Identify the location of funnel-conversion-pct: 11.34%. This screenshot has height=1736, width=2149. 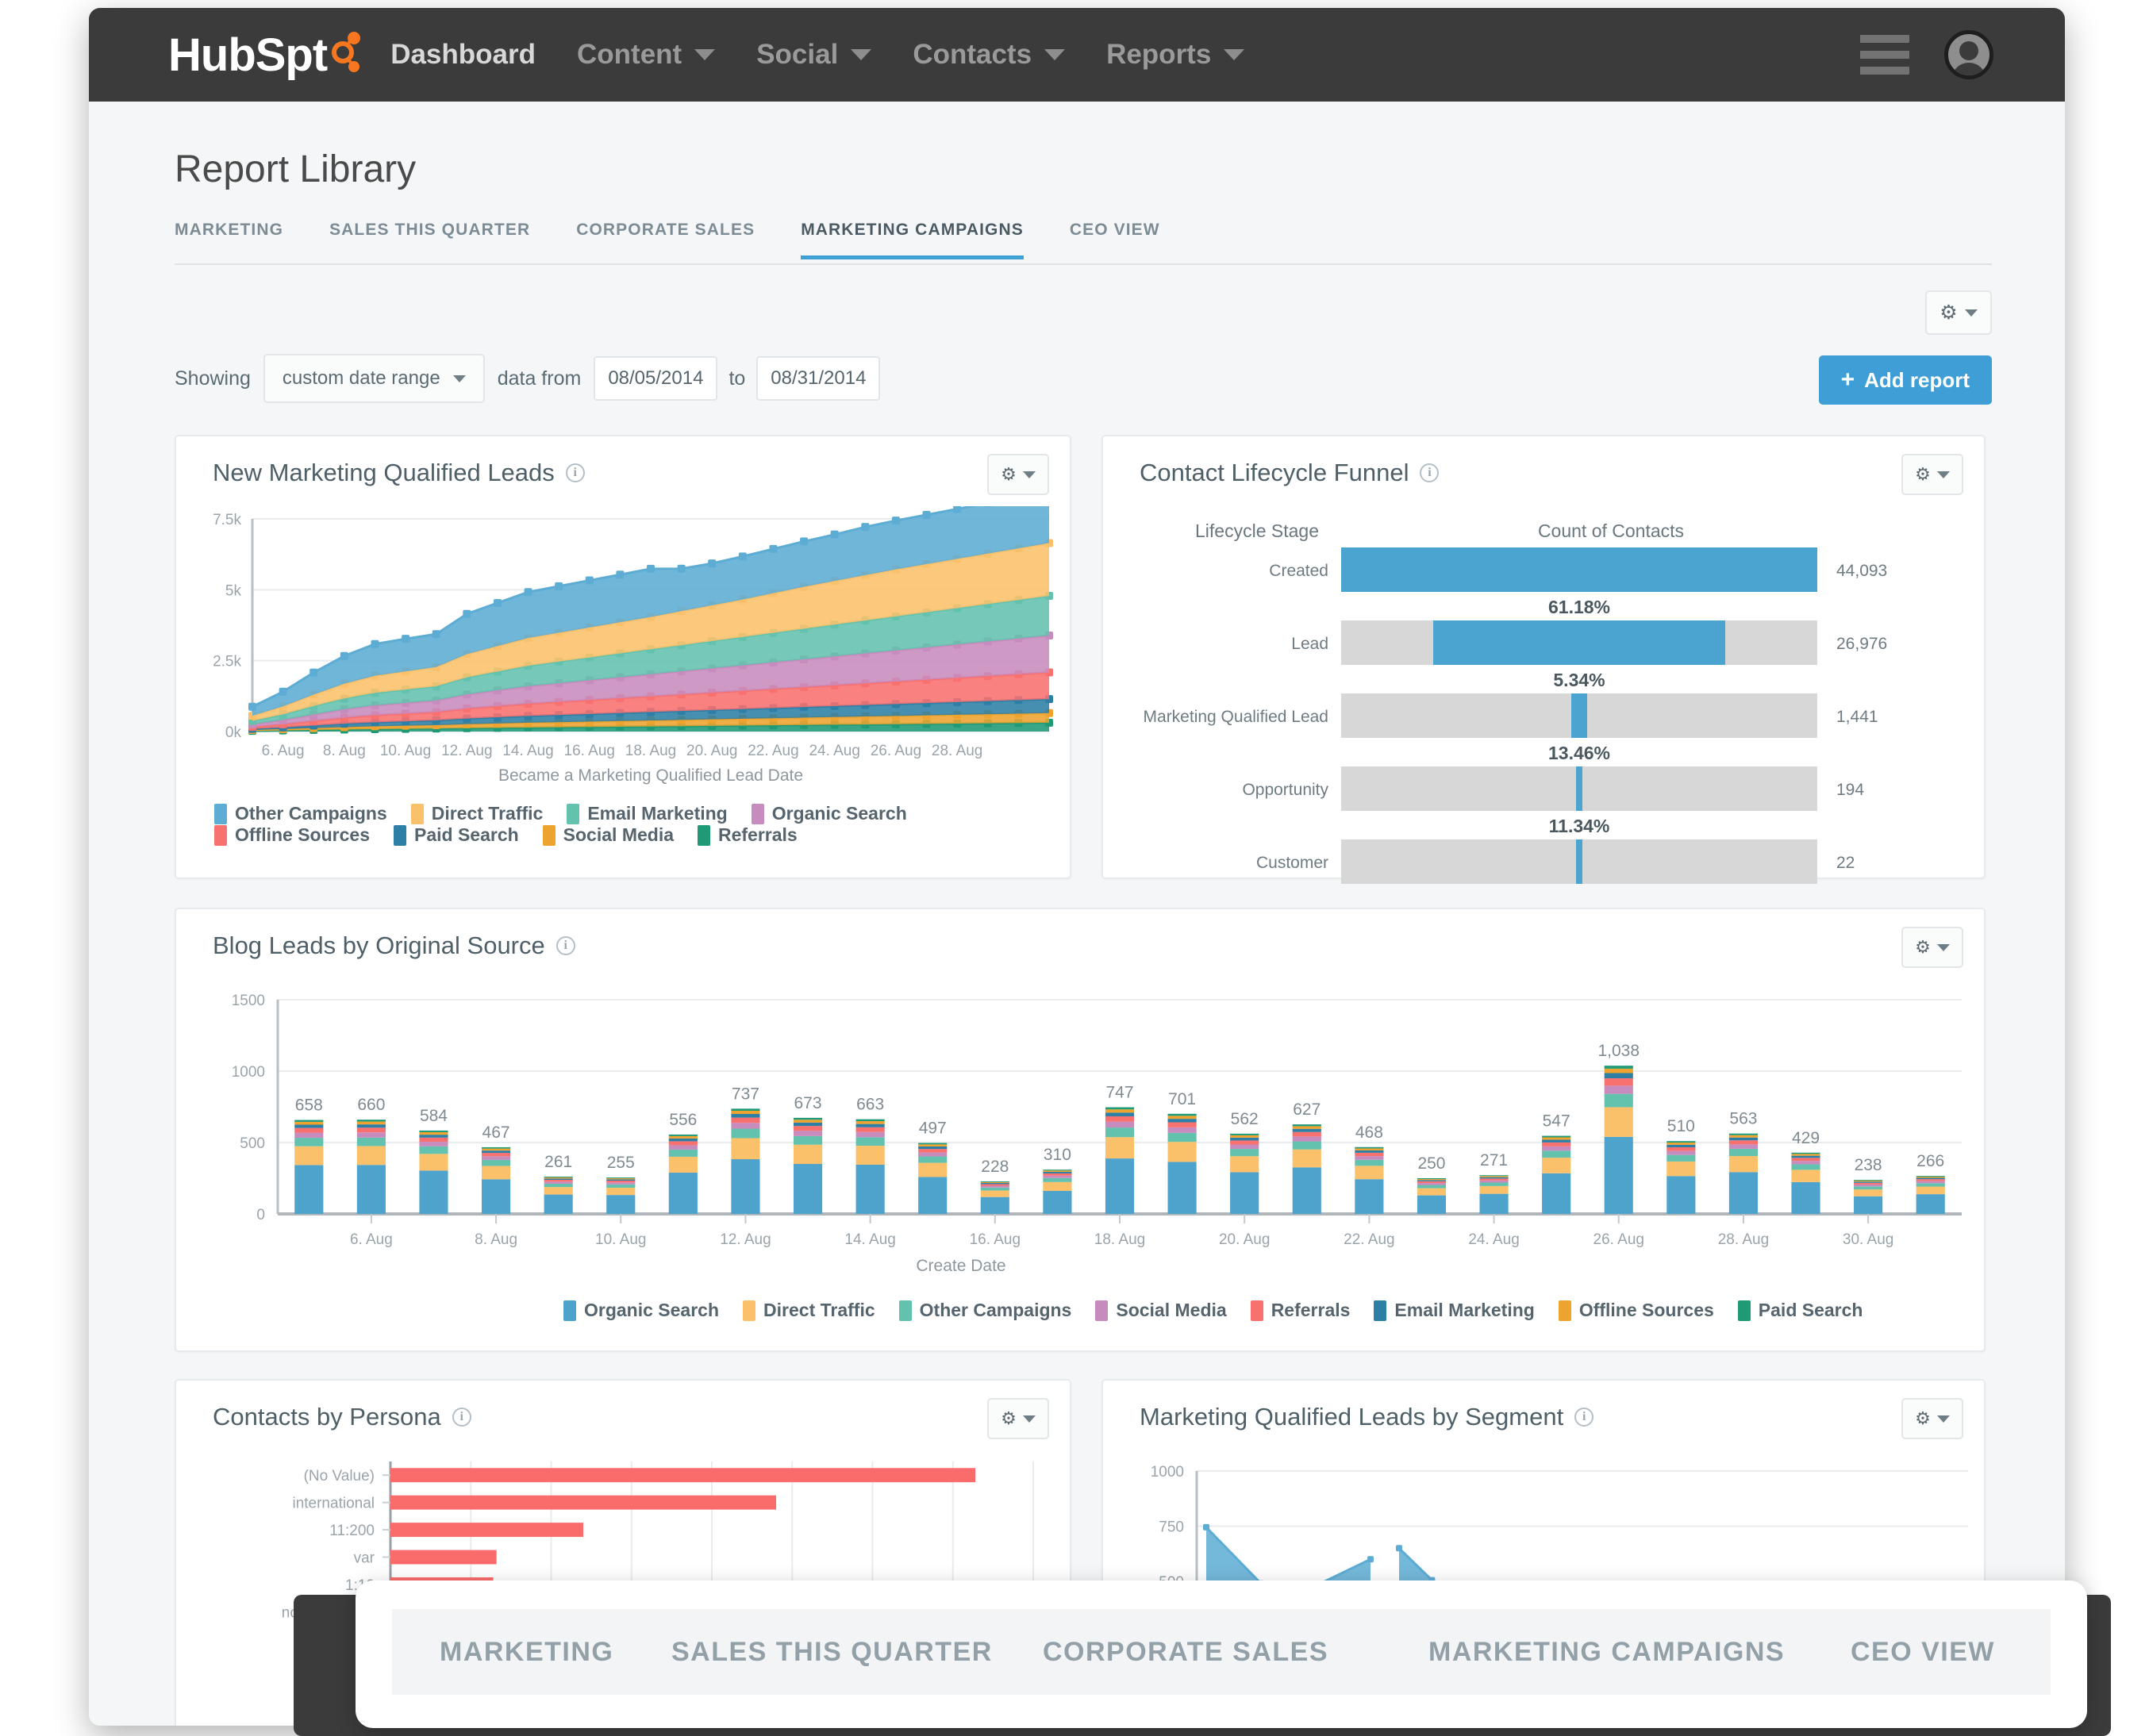
(1579, 826).